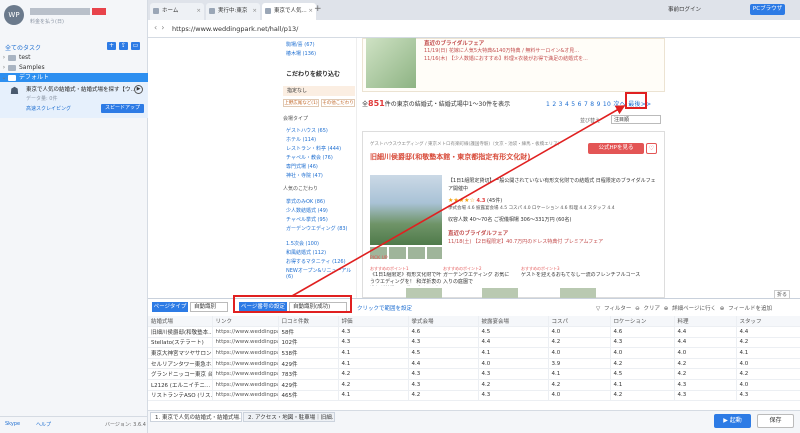 The height and width of the screenshot is (433, 800). I want to click on filter-chip: その他こだわり, so click(338, 103).